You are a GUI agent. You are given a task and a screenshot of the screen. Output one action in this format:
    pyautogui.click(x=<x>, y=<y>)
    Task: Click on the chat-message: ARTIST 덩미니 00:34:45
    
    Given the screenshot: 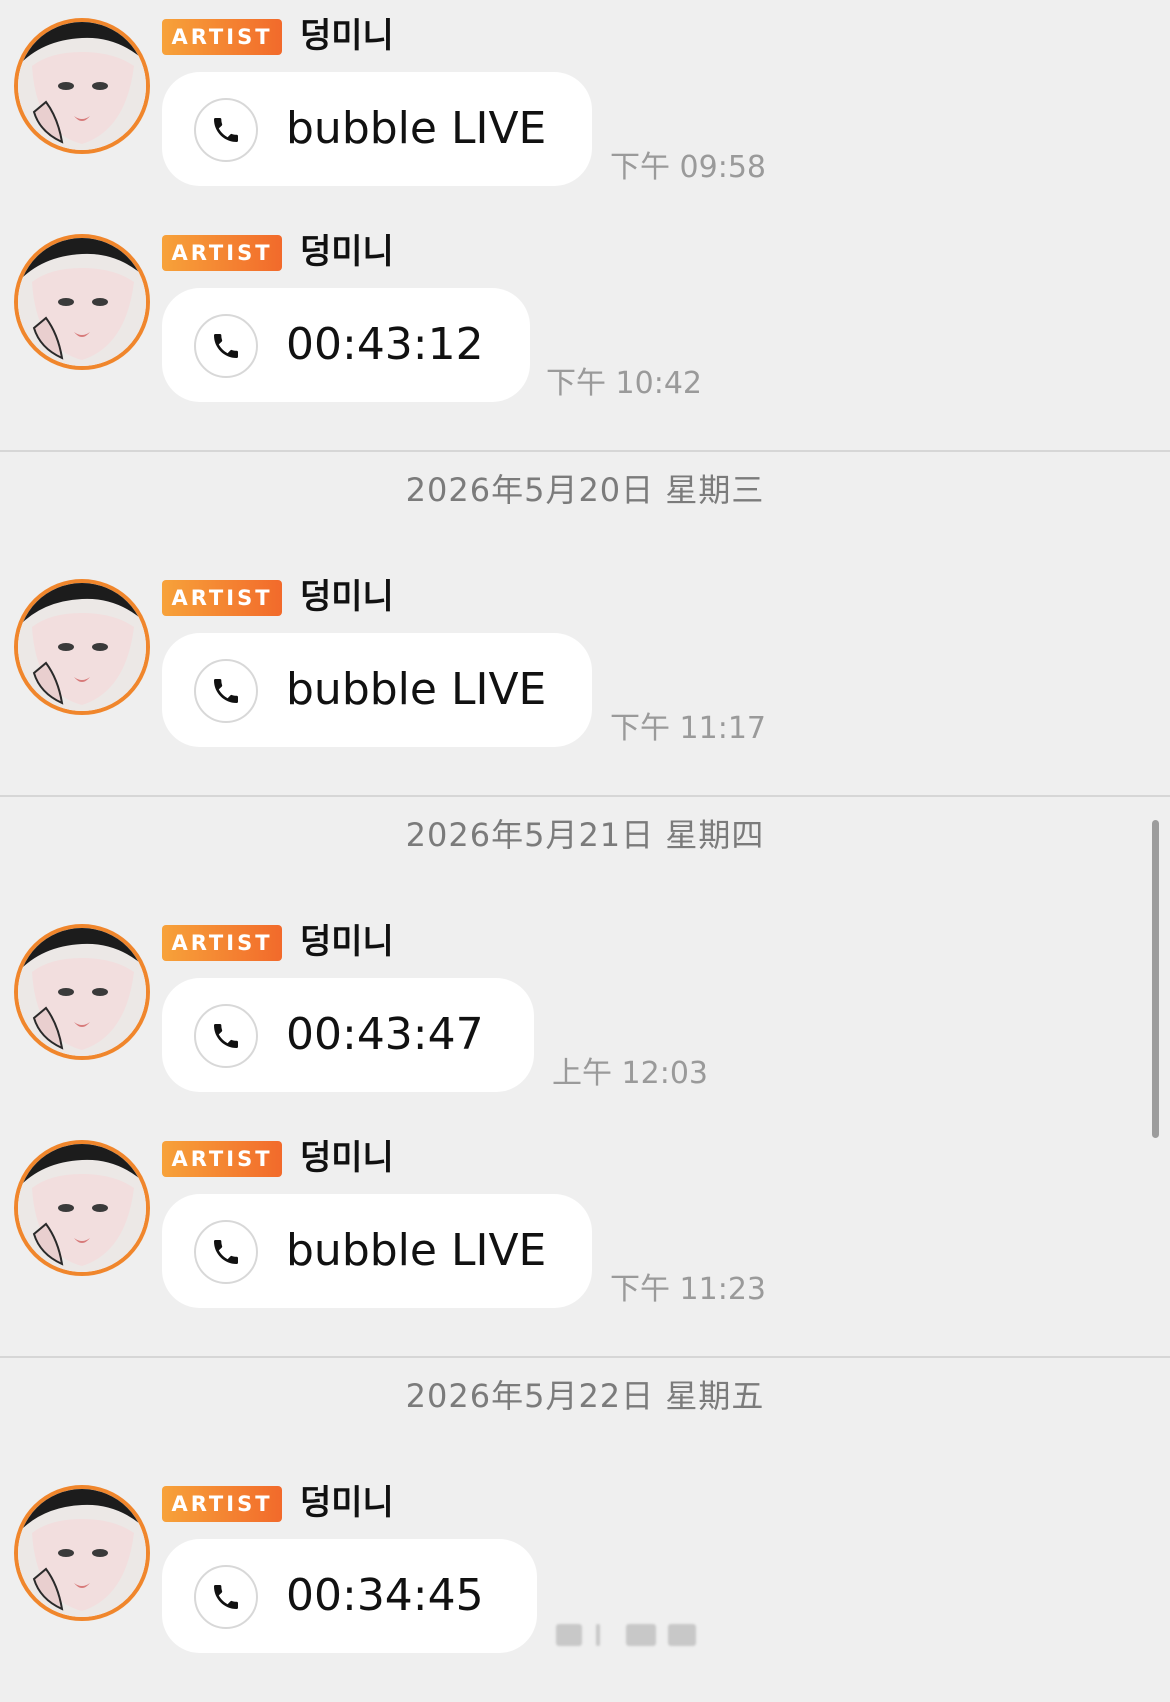 What is the action you would take?
    pyautogui.click(x=585, y=1560)
    